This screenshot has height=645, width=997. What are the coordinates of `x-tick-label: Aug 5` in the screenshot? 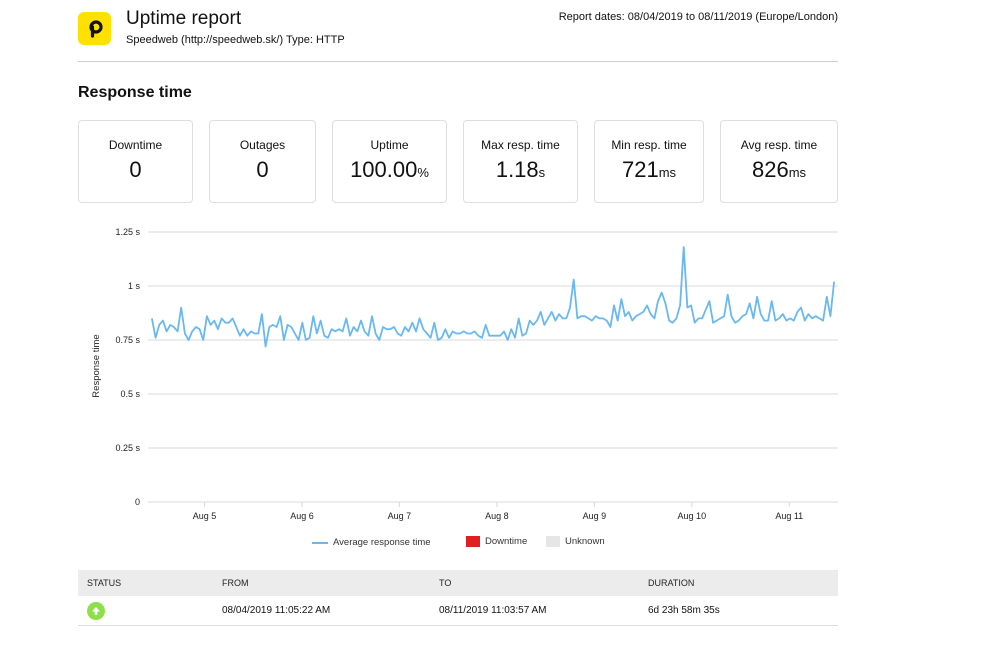 It's located at (205, 516).